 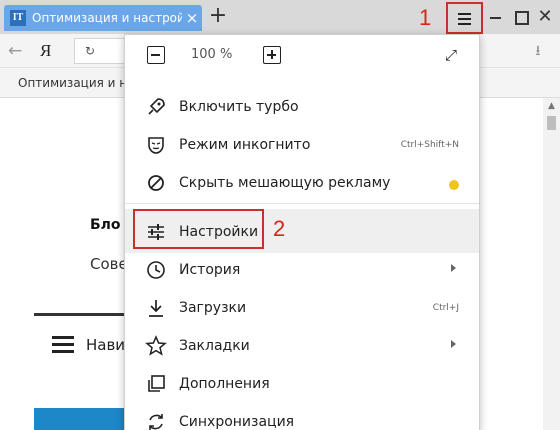 What do you see at coordinates (445, 308) in the screenshot?
I see `menu-item-shortcut: Ctrl+J` at bounding box center [445, 308].